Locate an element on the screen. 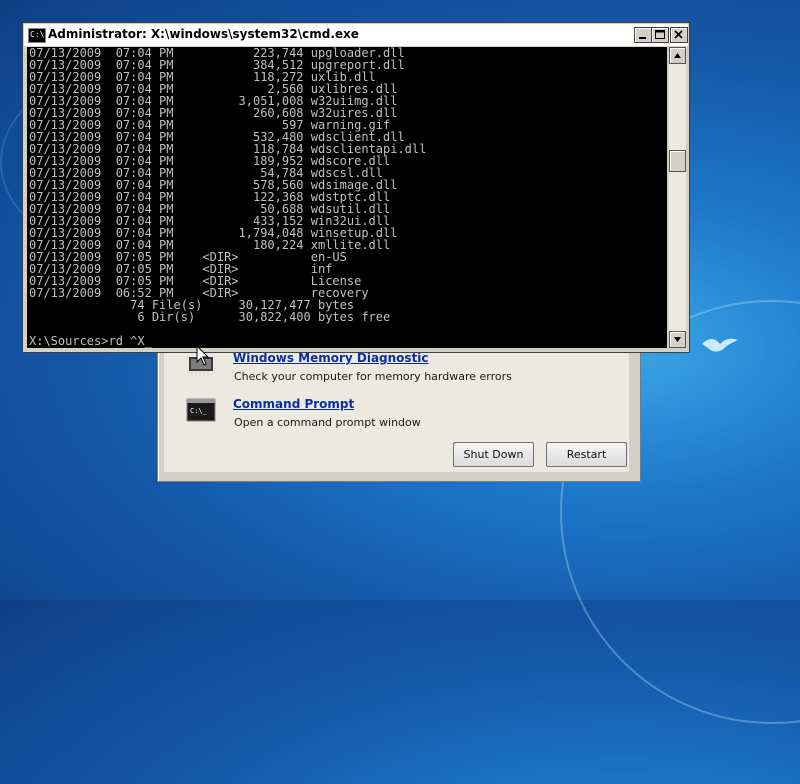  maximize-button is located at coordinates (660, 35).